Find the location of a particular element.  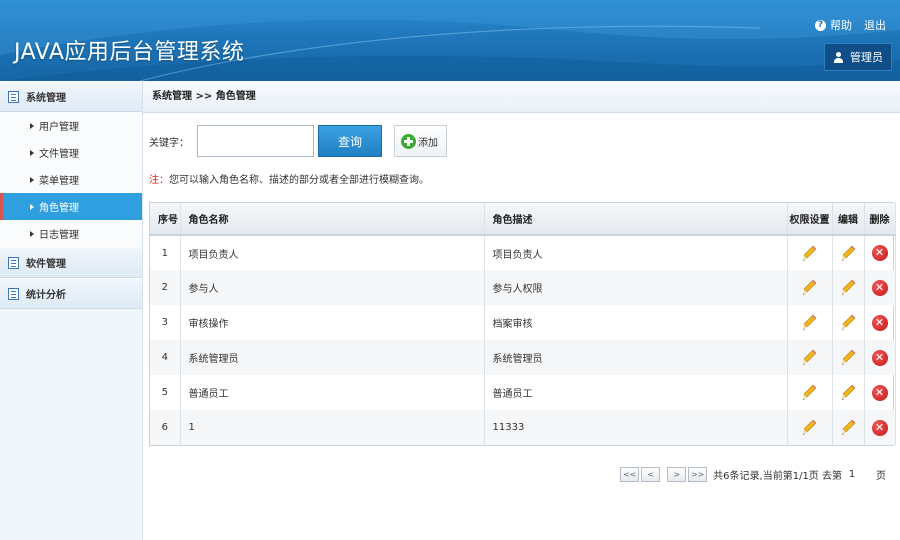

search-button: 查询 is located at coordinates (350, 141).